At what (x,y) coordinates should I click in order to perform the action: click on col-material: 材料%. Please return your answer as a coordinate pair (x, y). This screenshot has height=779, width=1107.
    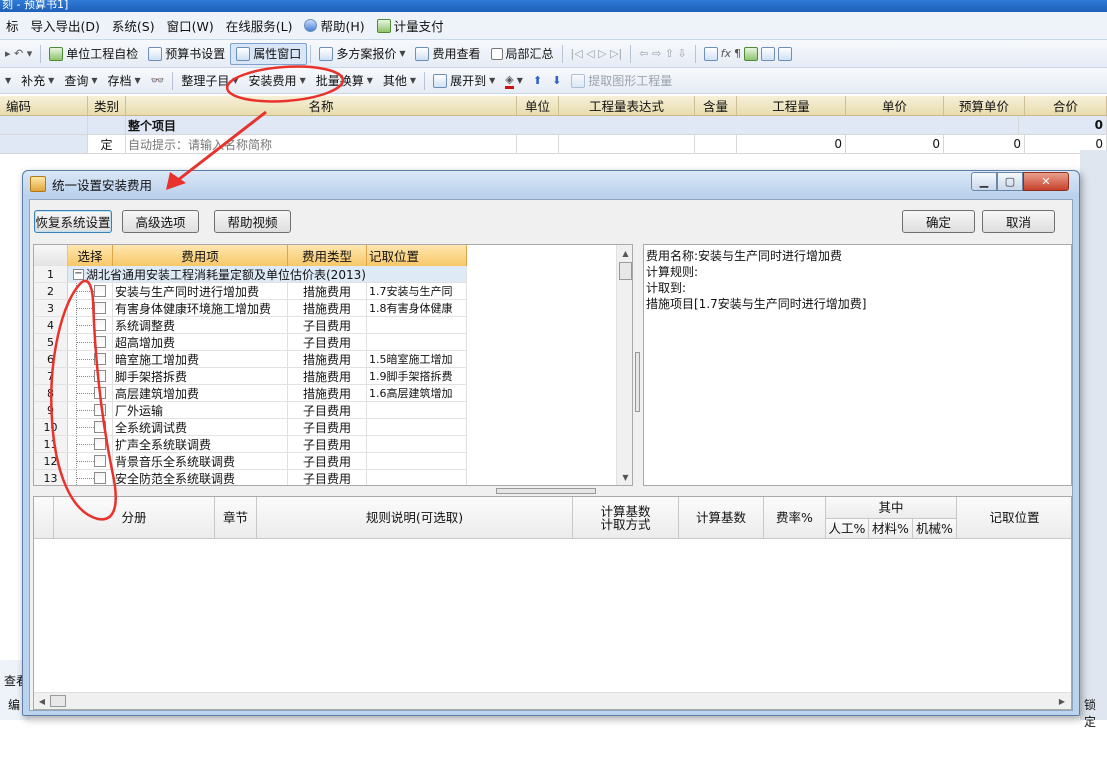
    Looking at the image, I should click on (891, 529).